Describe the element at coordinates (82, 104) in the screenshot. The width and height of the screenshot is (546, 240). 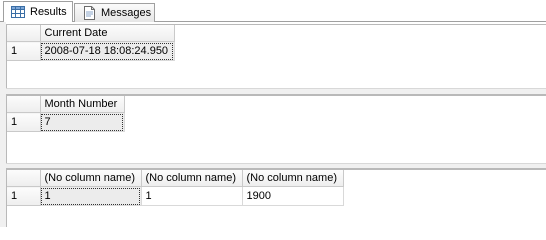
I see `column-header: Month Number` at that location.